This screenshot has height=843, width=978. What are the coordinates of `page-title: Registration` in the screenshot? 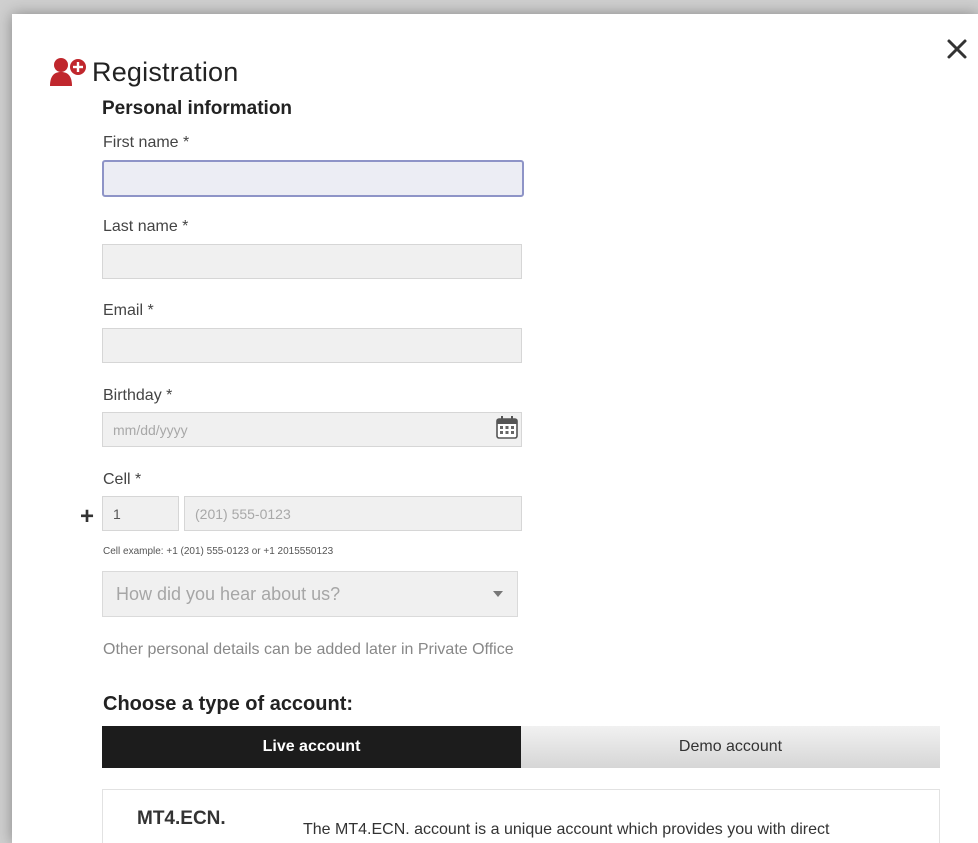 It's located at (165, 71).